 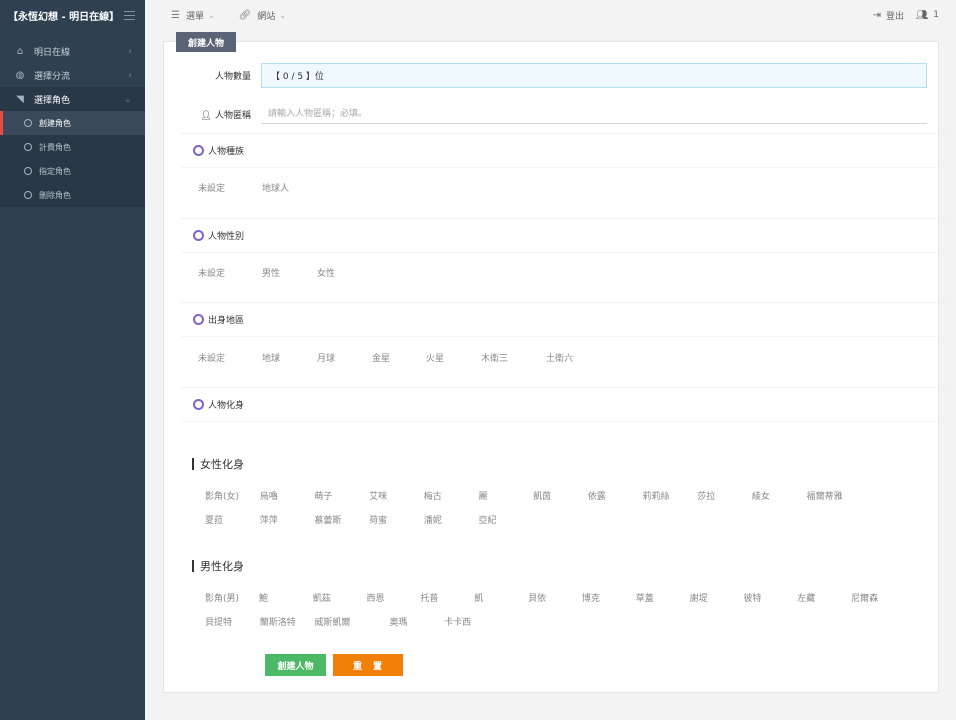 What do you see at coordinates (340, 597) in the screenshot?
I see `male-avatar: 凱茲` at bounding box center [340, 597].